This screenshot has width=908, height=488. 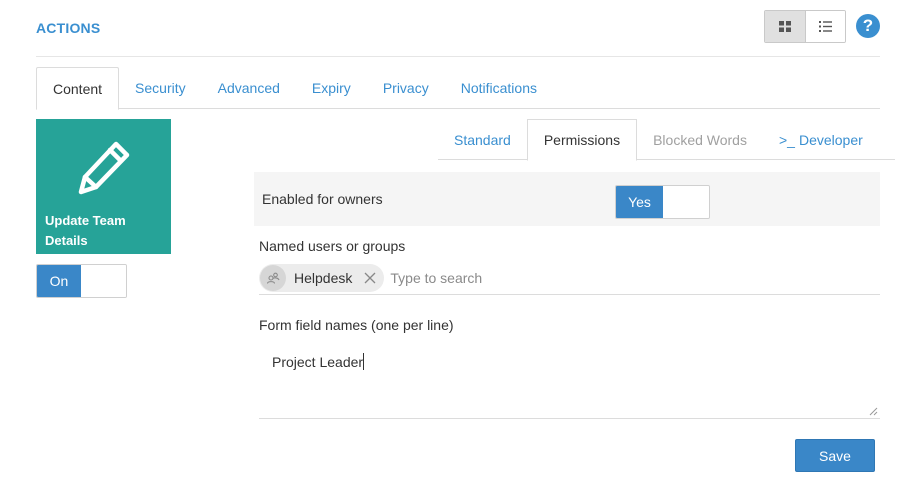 I want to click on remove-chip-icon, so click(x=370, y=278).